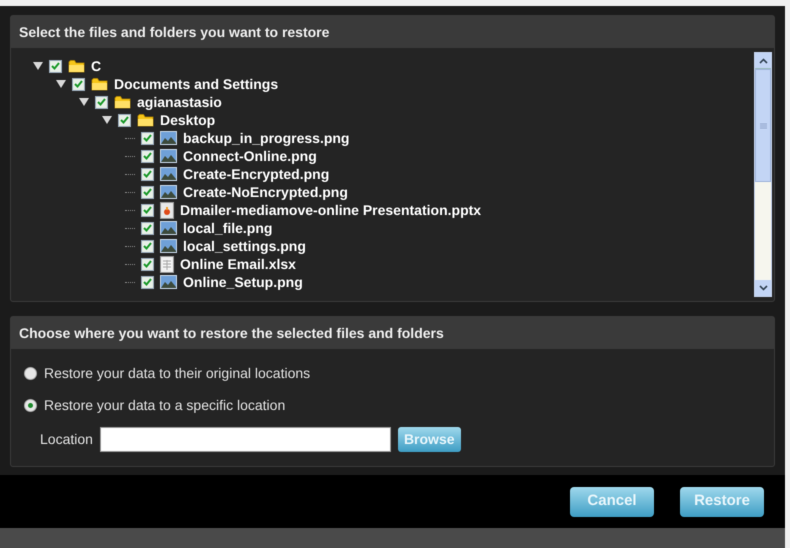  What do you see at coordinates (763, 288) in the screenshot?
I see `scroll-down-icon` at bounding box center [763, 288].